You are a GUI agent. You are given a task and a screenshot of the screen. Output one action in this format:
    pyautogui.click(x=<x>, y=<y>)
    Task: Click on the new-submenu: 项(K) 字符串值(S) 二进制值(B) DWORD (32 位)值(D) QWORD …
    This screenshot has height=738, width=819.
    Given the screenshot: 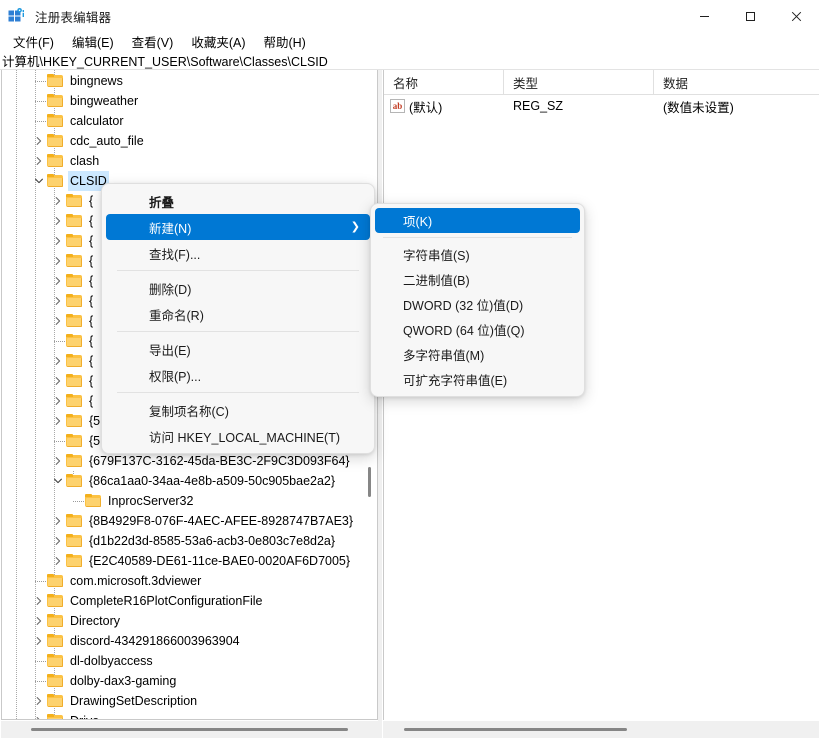 What is the action you would take?
    pyautogui.click(x=477, y=300)
    